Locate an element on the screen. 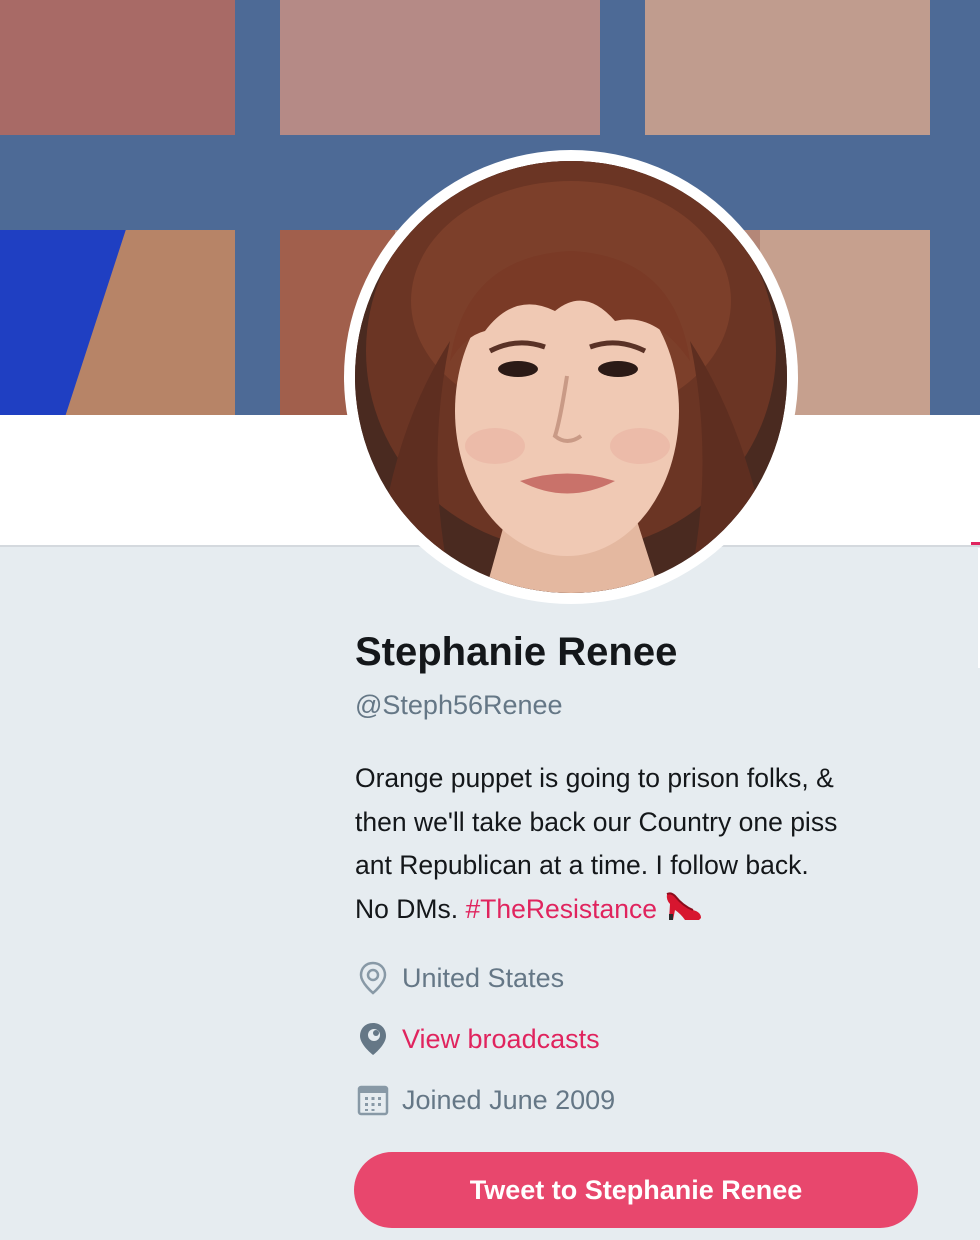 The width and height of the screenshot is (980, 1240). bio-line: ant Republican at a time. I follow back. is located at coordinates (582, 865).